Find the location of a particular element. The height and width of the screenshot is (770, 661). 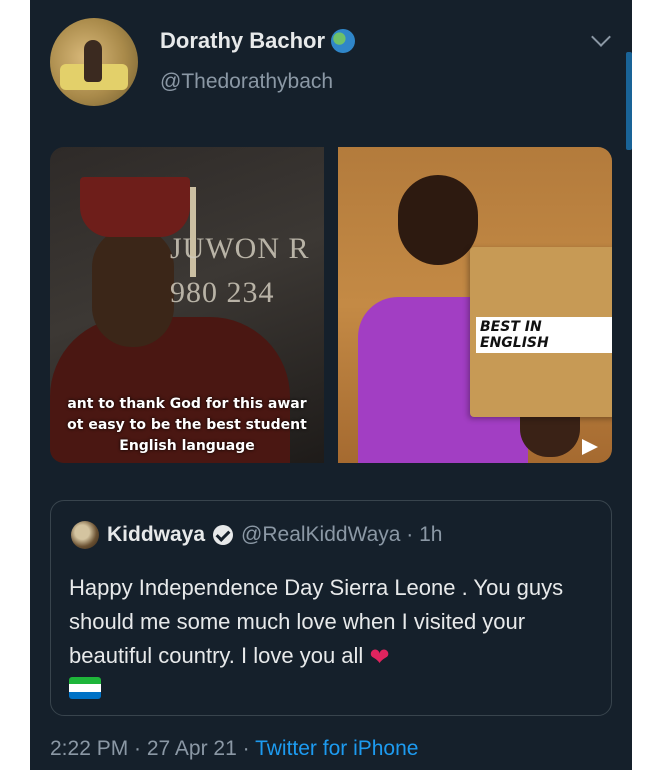

play-icon is located at coordinates (590, 447).